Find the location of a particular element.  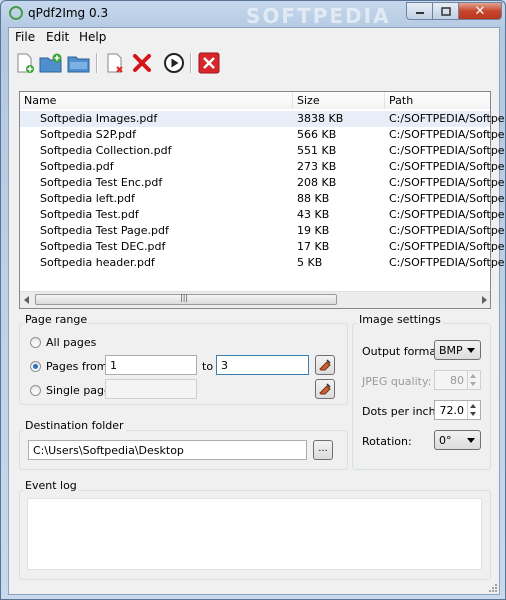

exit-button is located at coordinates (209, 63).